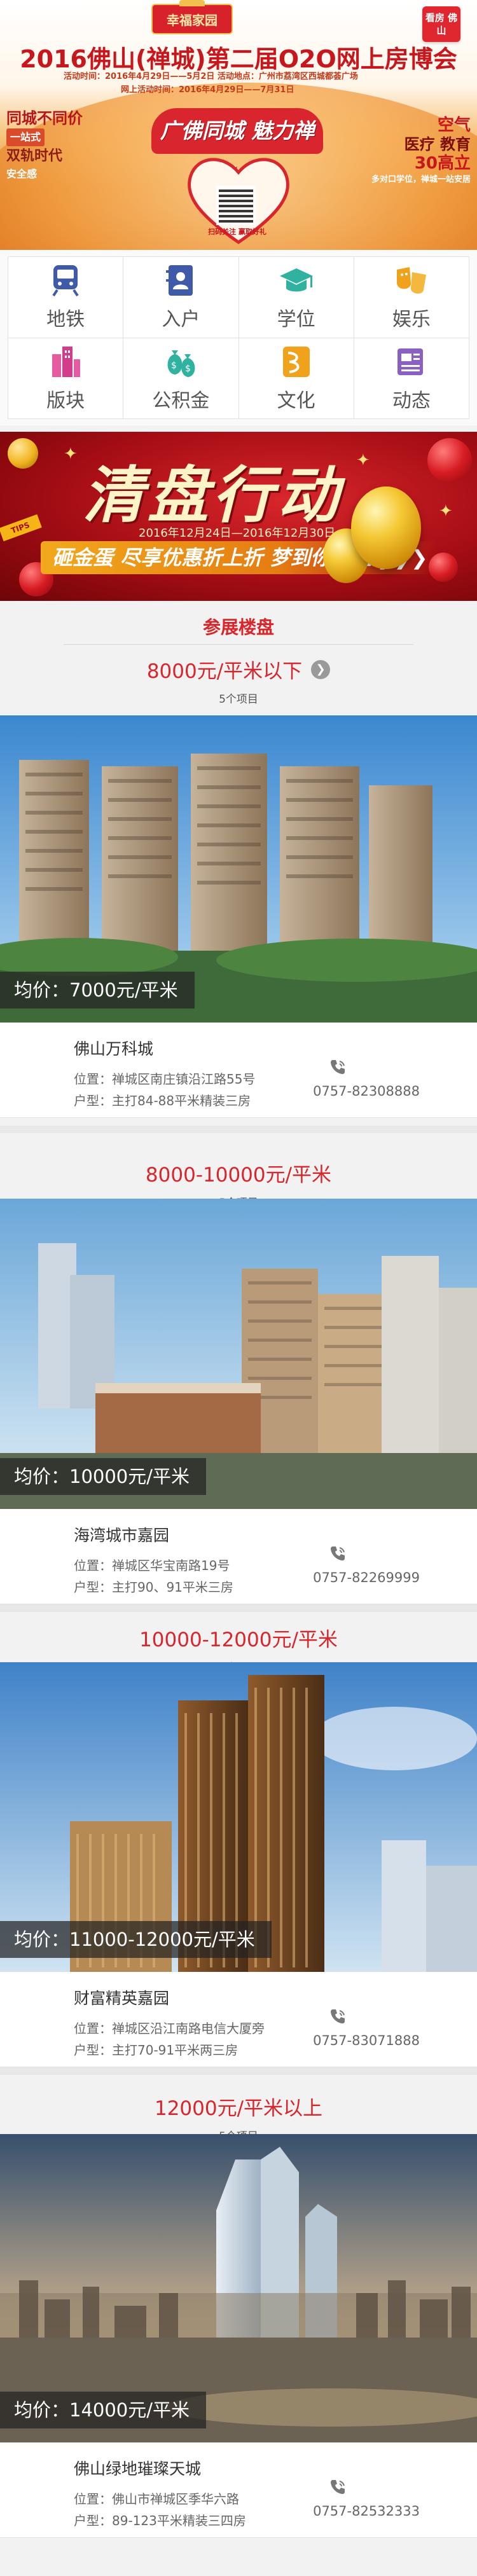  What do you see at coordinates (237, 148) in the screenshot?
I see `hero-ribbon: 广佛同城 魅力禅城` at bounding box center [237, 148].